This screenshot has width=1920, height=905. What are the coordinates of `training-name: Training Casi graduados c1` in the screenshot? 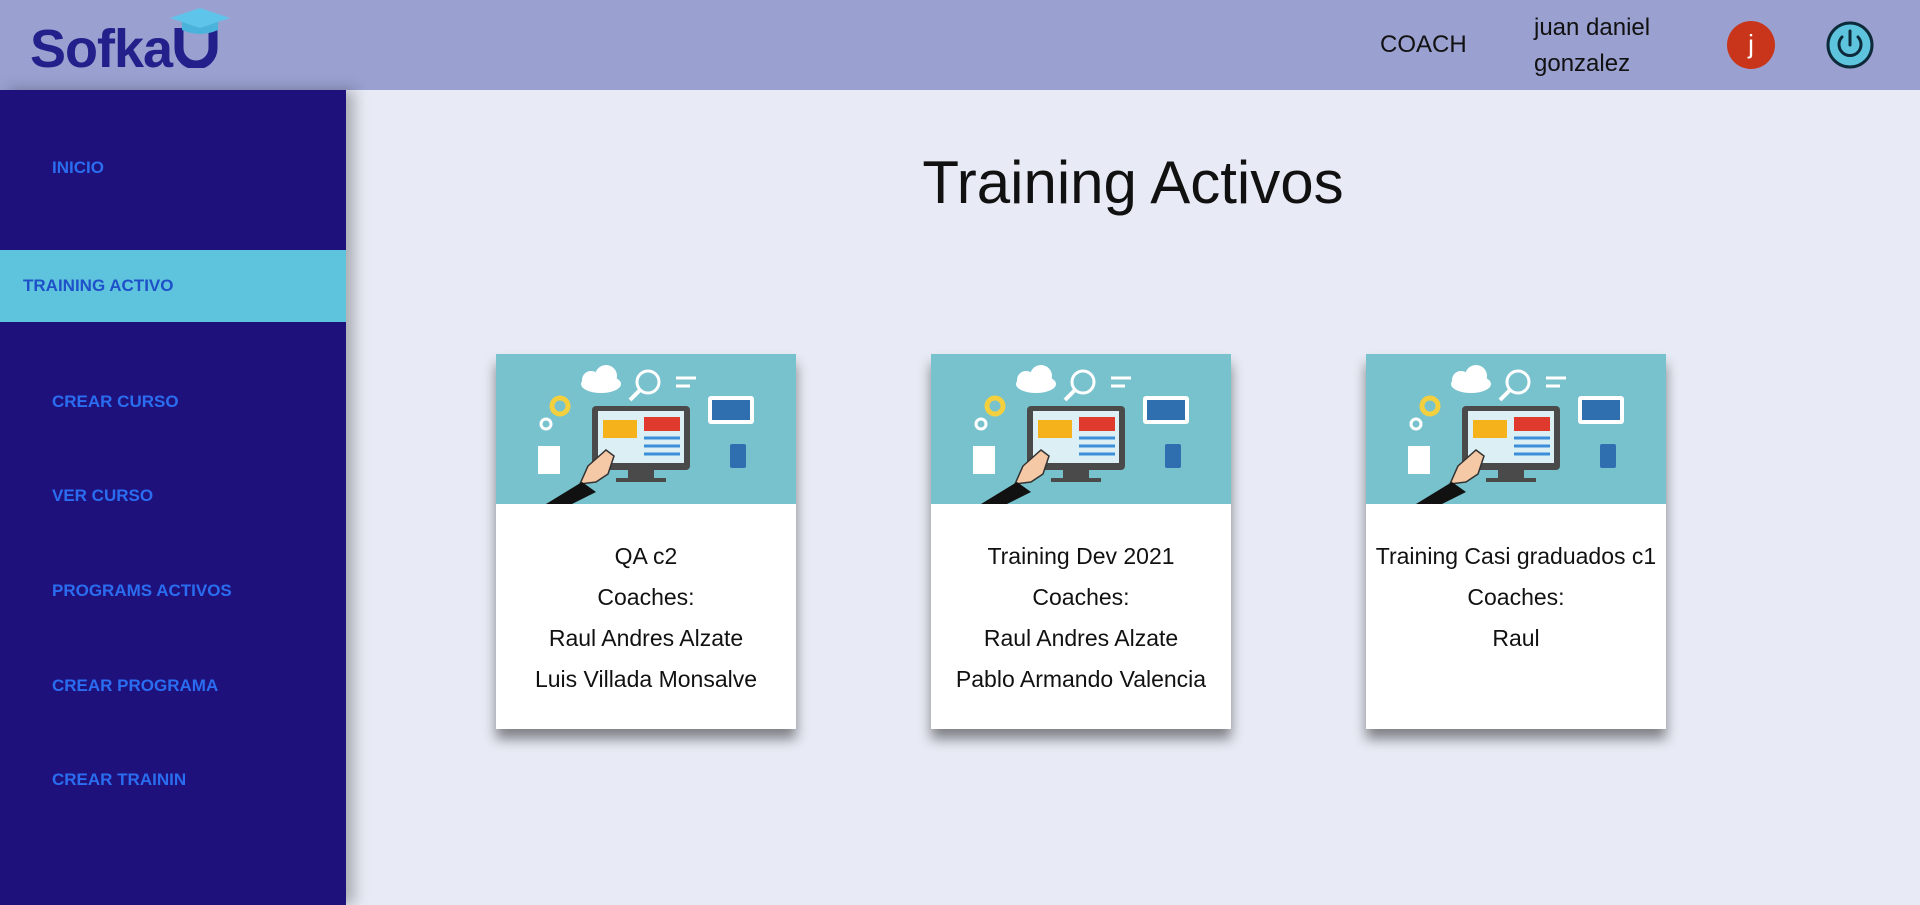 It's located at (1516, 556).